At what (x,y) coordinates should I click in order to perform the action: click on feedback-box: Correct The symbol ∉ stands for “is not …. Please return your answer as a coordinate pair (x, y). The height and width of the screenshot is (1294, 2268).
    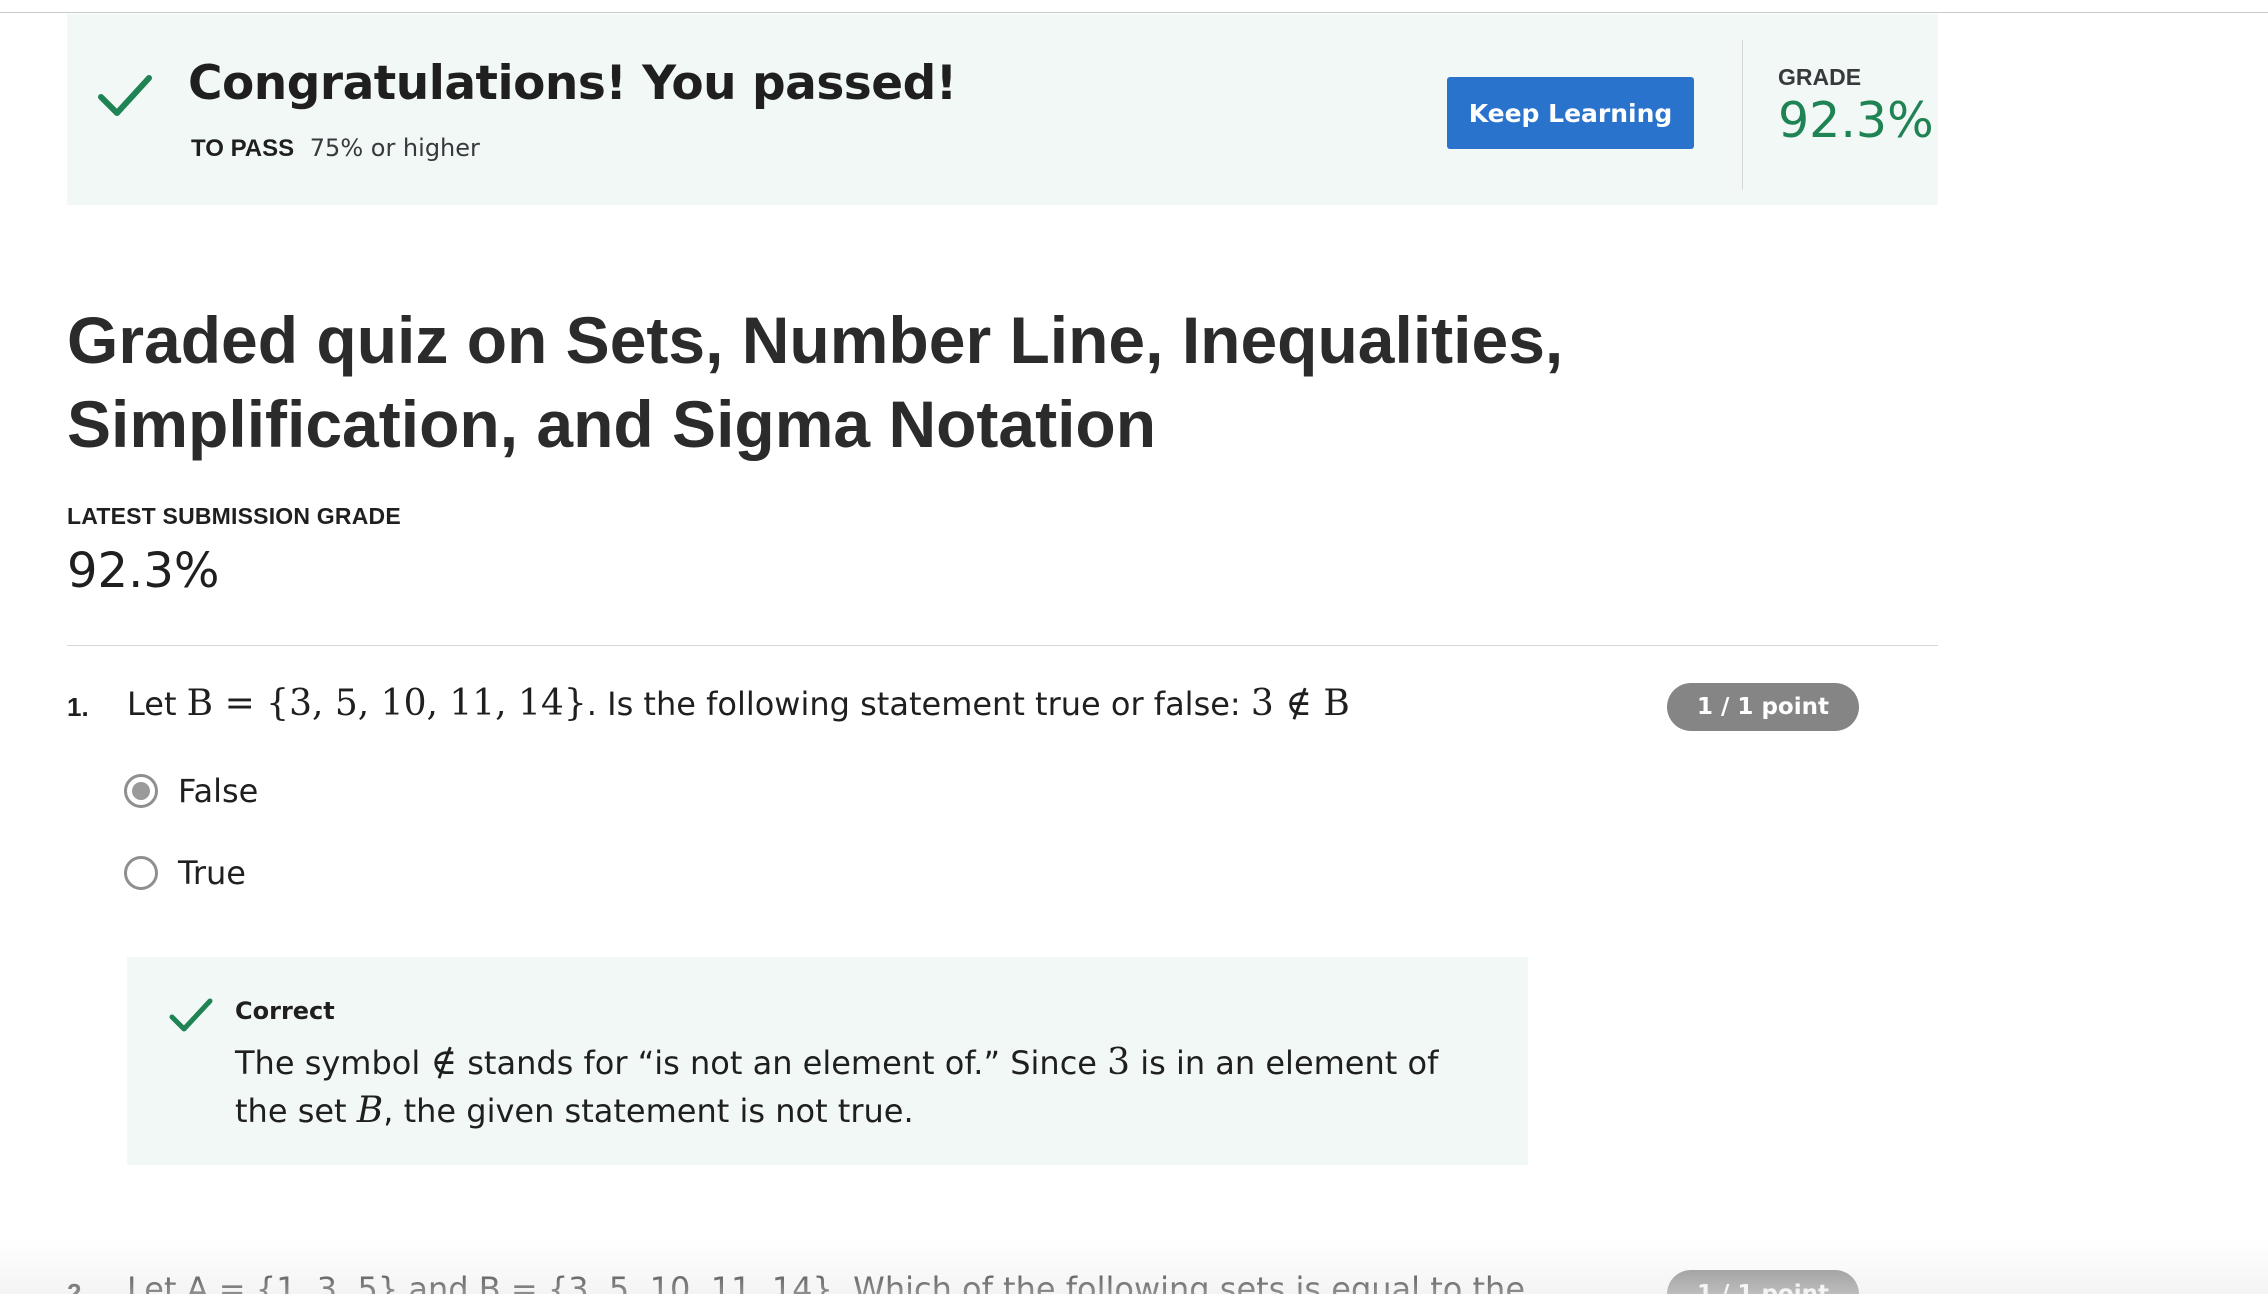
    Looking at the image, I should click on (827, 1061).